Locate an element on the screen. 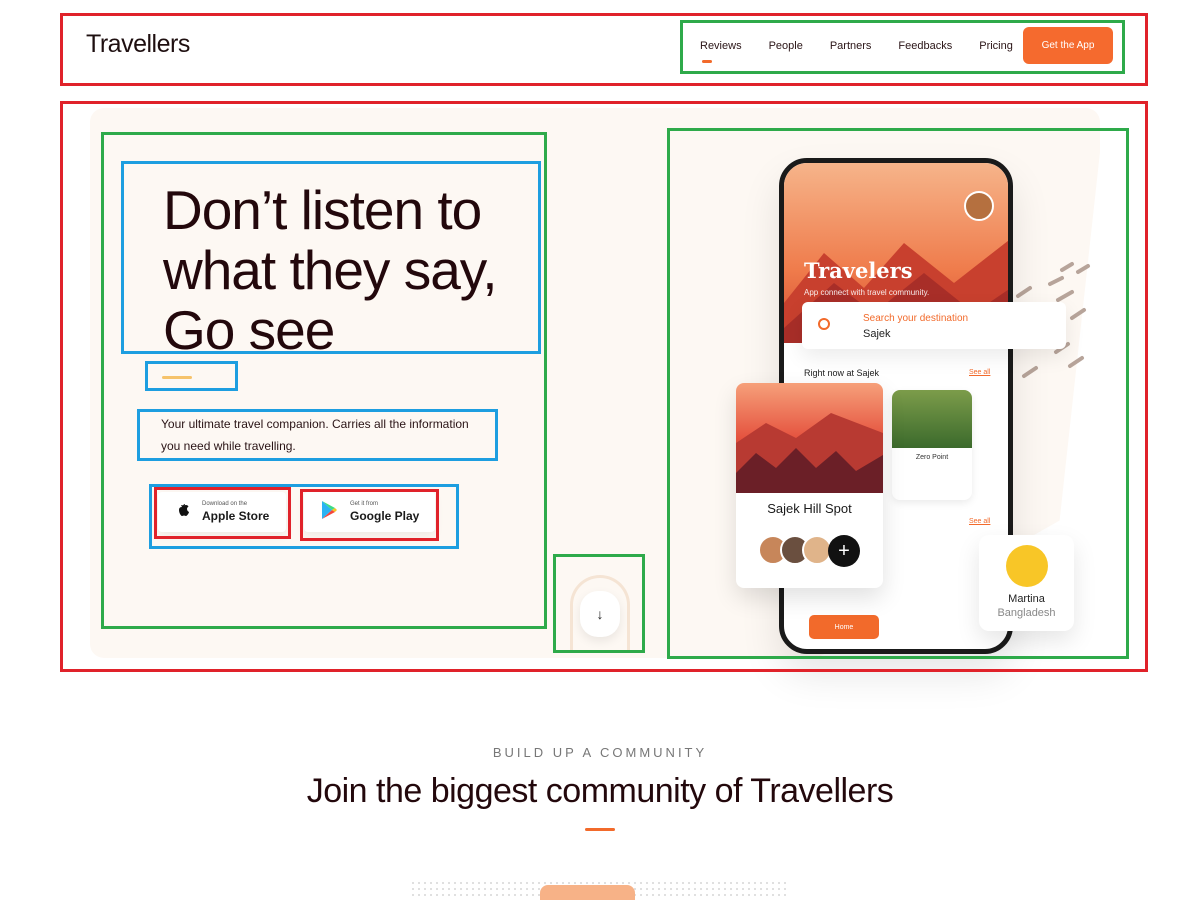  google-small-label: Get it from is located at coordinates (364, 504).